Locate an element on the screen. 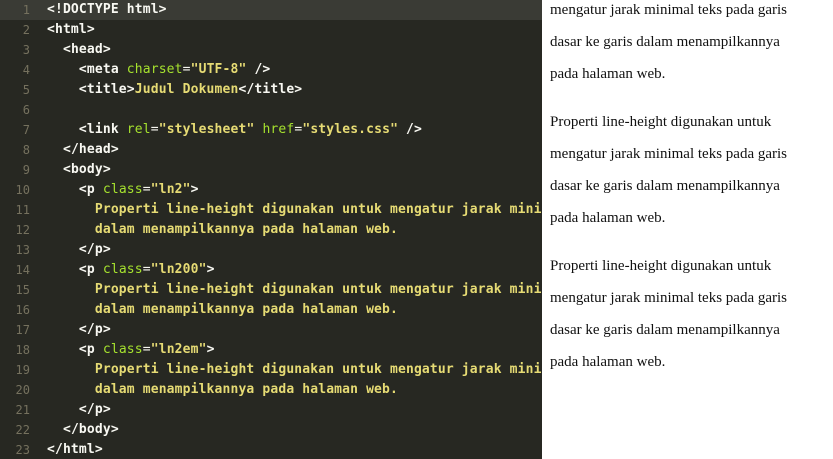  code-line: 6 is located at coordinates (271, 110).